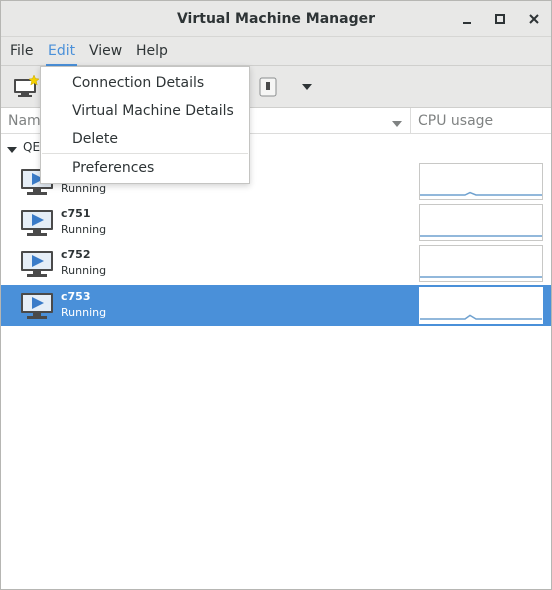  Describe the element at coordinates (32, 147) in the screenshot. I see `connection-group-label: QE` at that location.